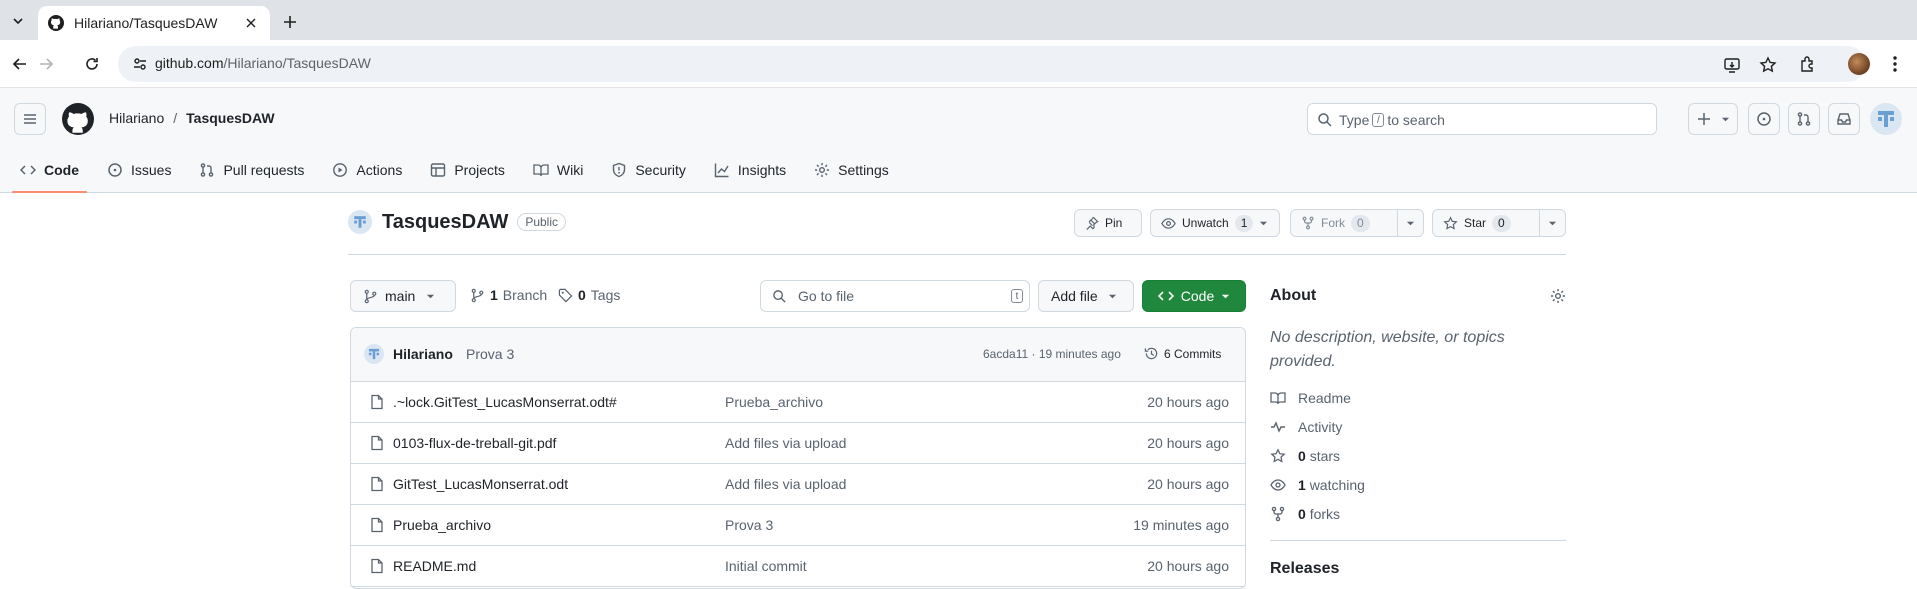 The image size is (1917, 589). I want to click on tab-close-icon, so click(251, 23).